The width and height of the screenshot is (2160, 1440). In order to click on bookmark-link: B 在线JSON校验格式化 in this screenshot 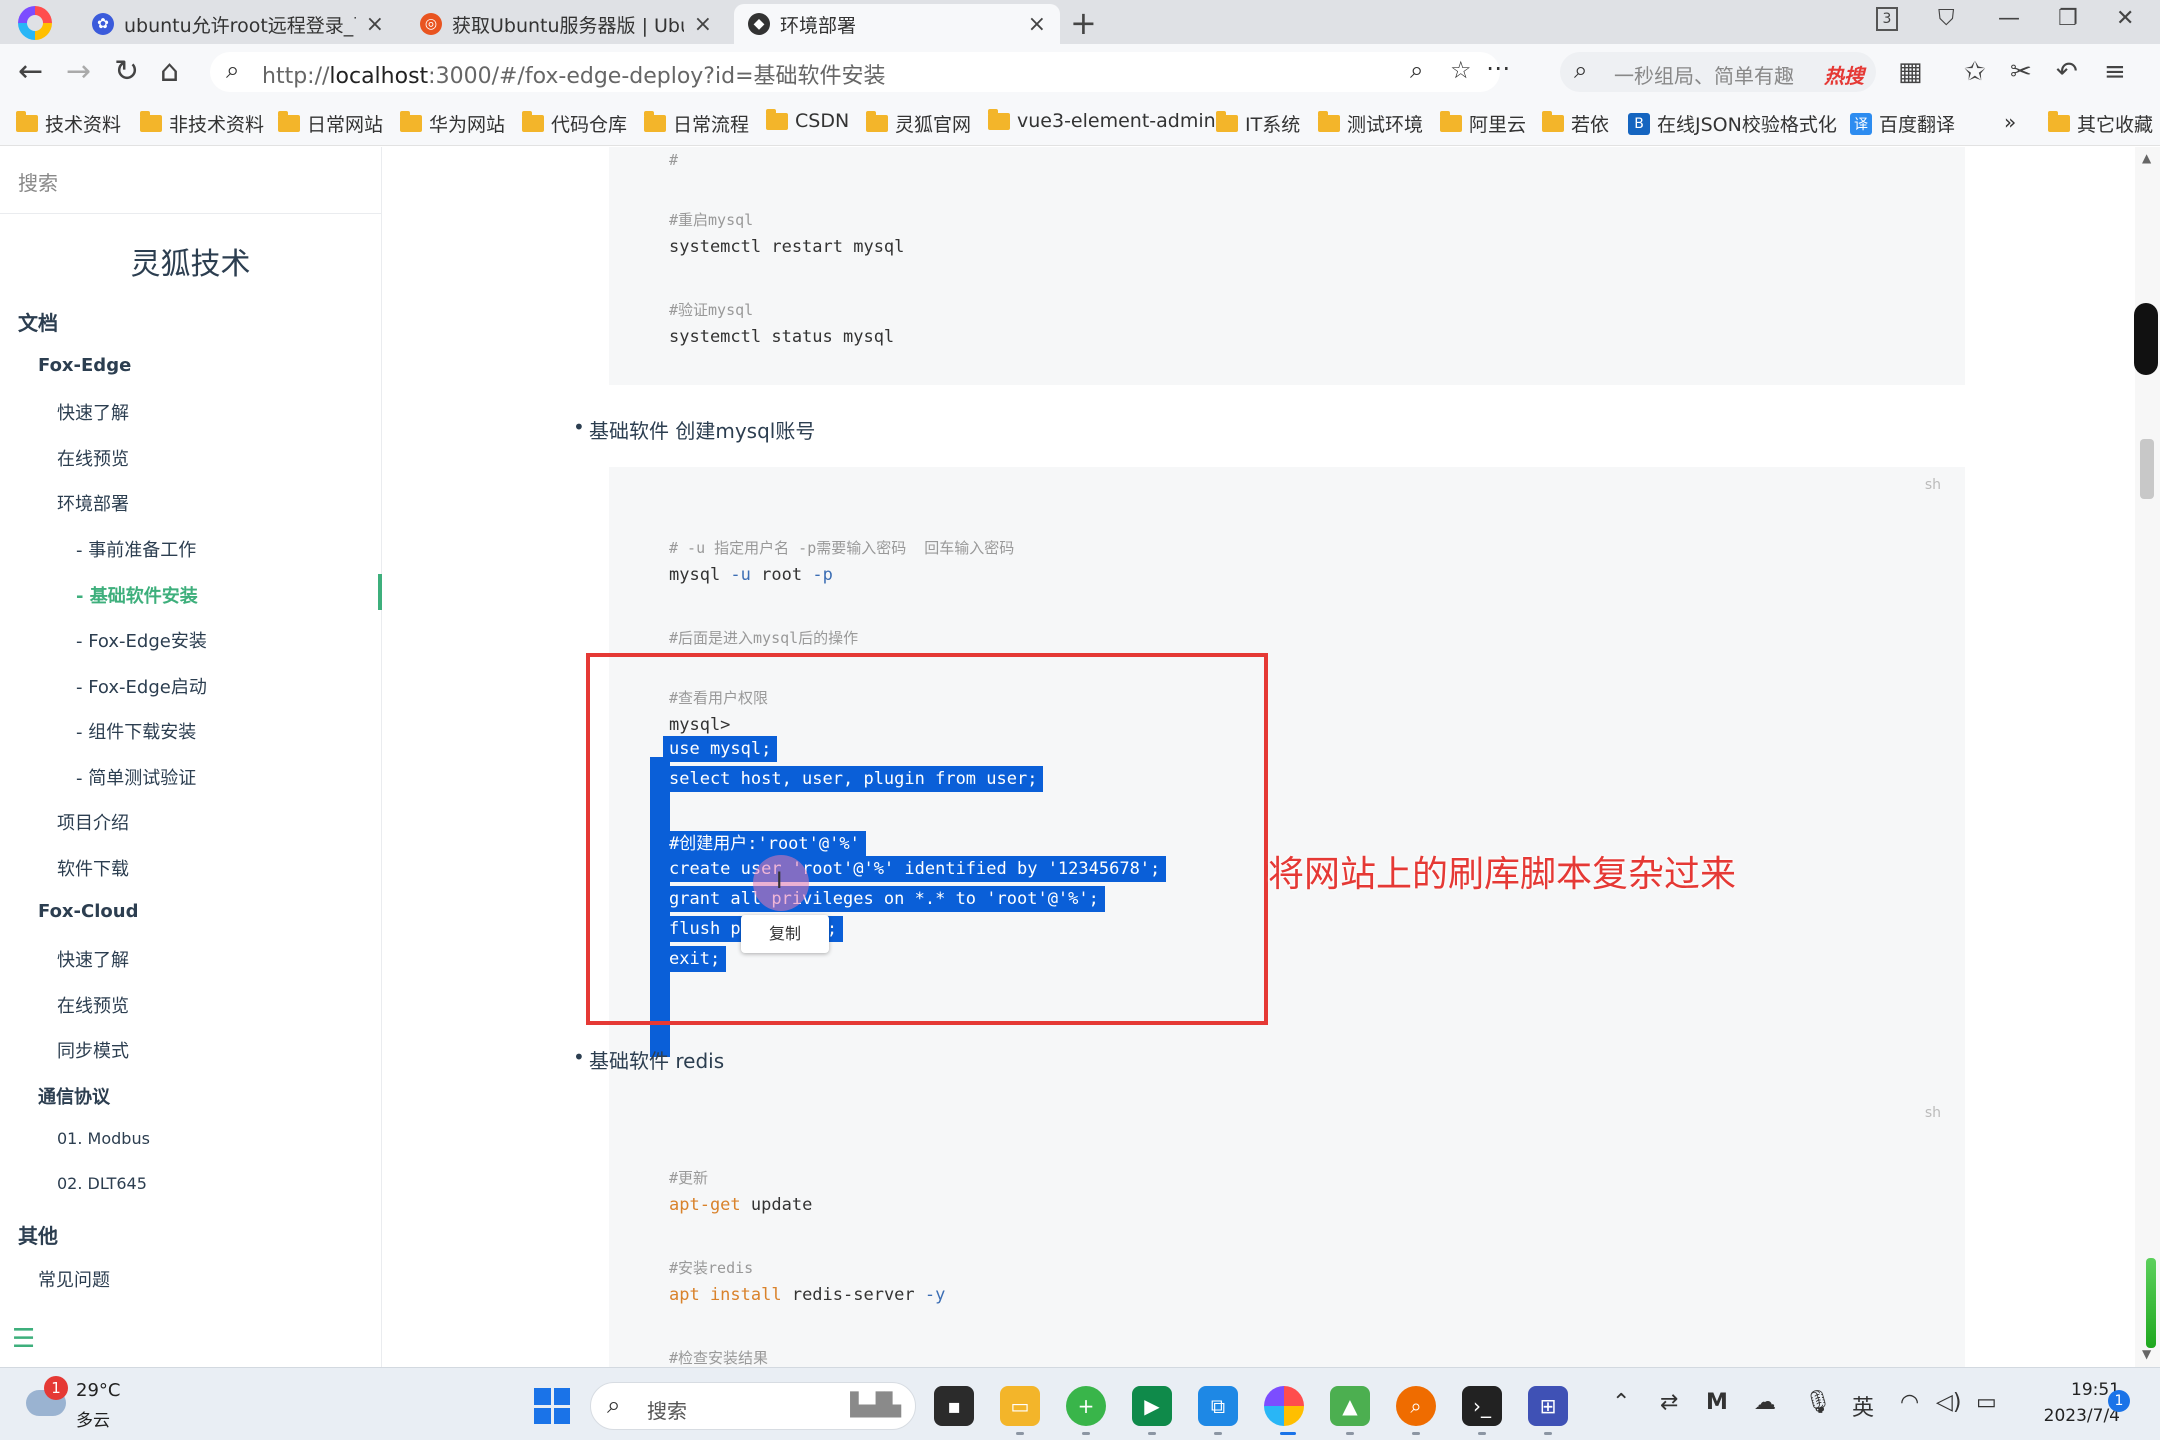, I will do `click(1732, 123)`.